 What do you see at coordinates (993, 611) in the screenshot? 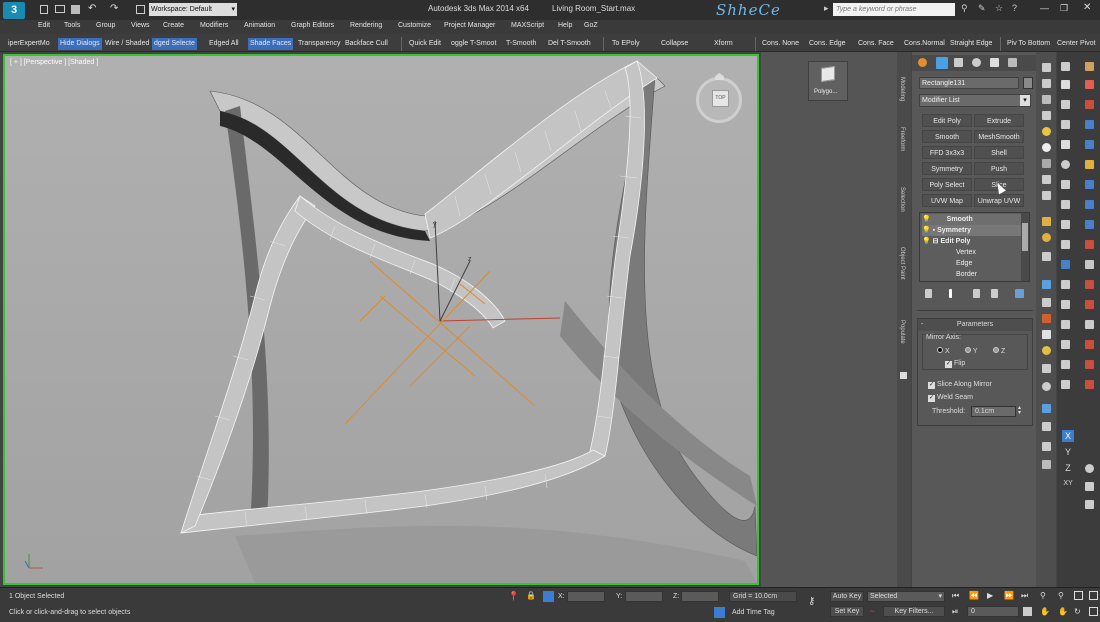
I see `current-frame-field: 0` at bounding box center [993, 611].